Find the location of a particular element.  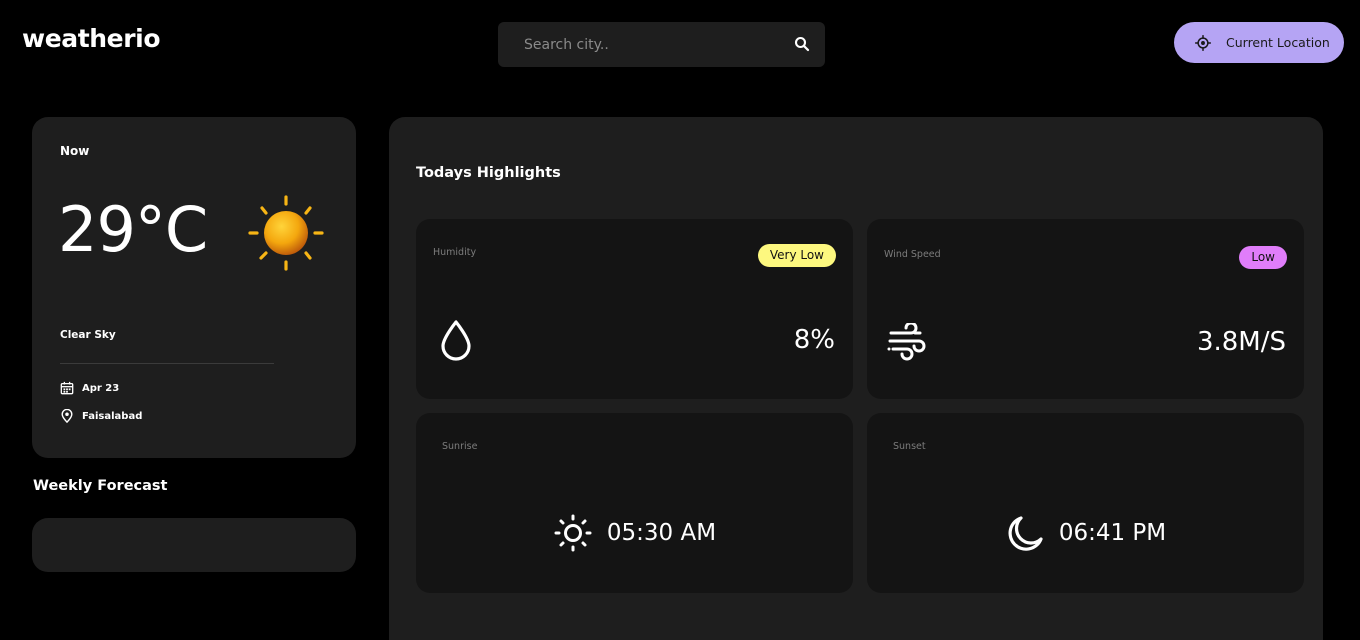

moon-icon is located at coordinates (1025, 533).